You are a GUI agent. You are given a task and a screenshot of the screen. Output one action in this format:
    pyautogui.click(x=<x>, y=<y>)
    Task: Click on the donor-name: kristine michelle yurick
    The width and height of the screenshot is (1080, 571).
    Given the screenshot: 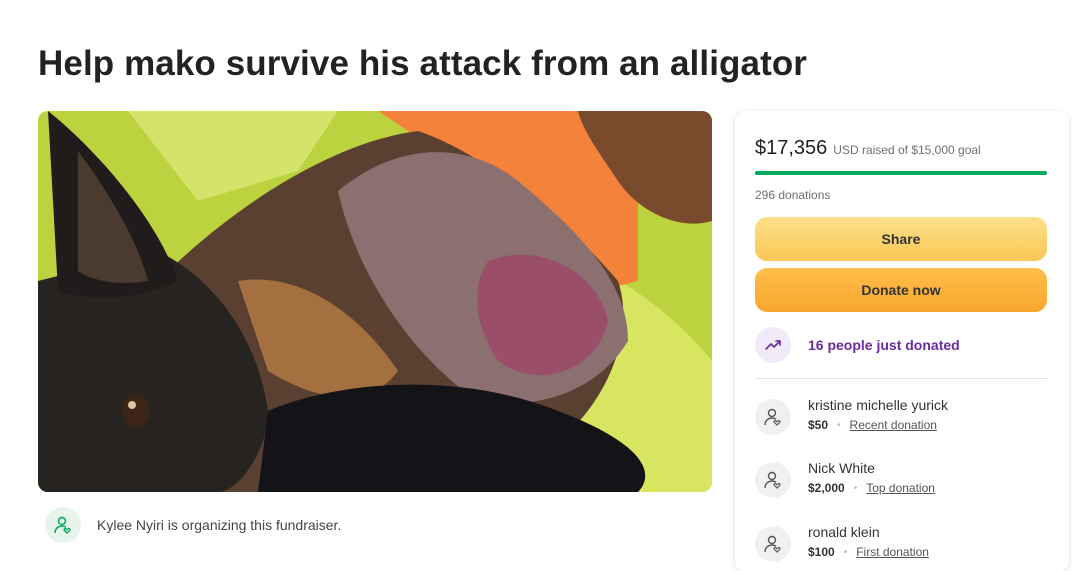 What is the action you would take?
    pyautogui.click(x=878, y=405)
    